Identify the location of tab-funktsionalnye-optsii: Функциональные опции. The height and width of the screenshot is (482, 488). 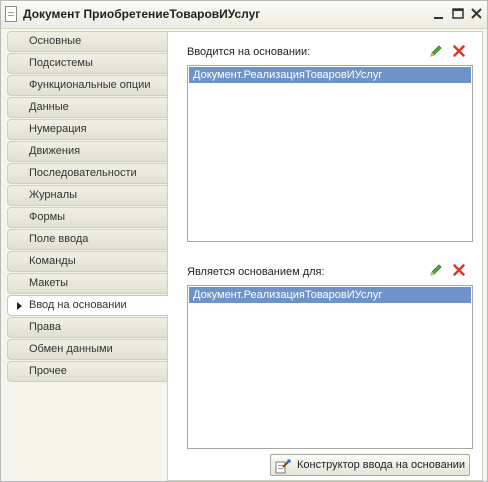
(87, 85).